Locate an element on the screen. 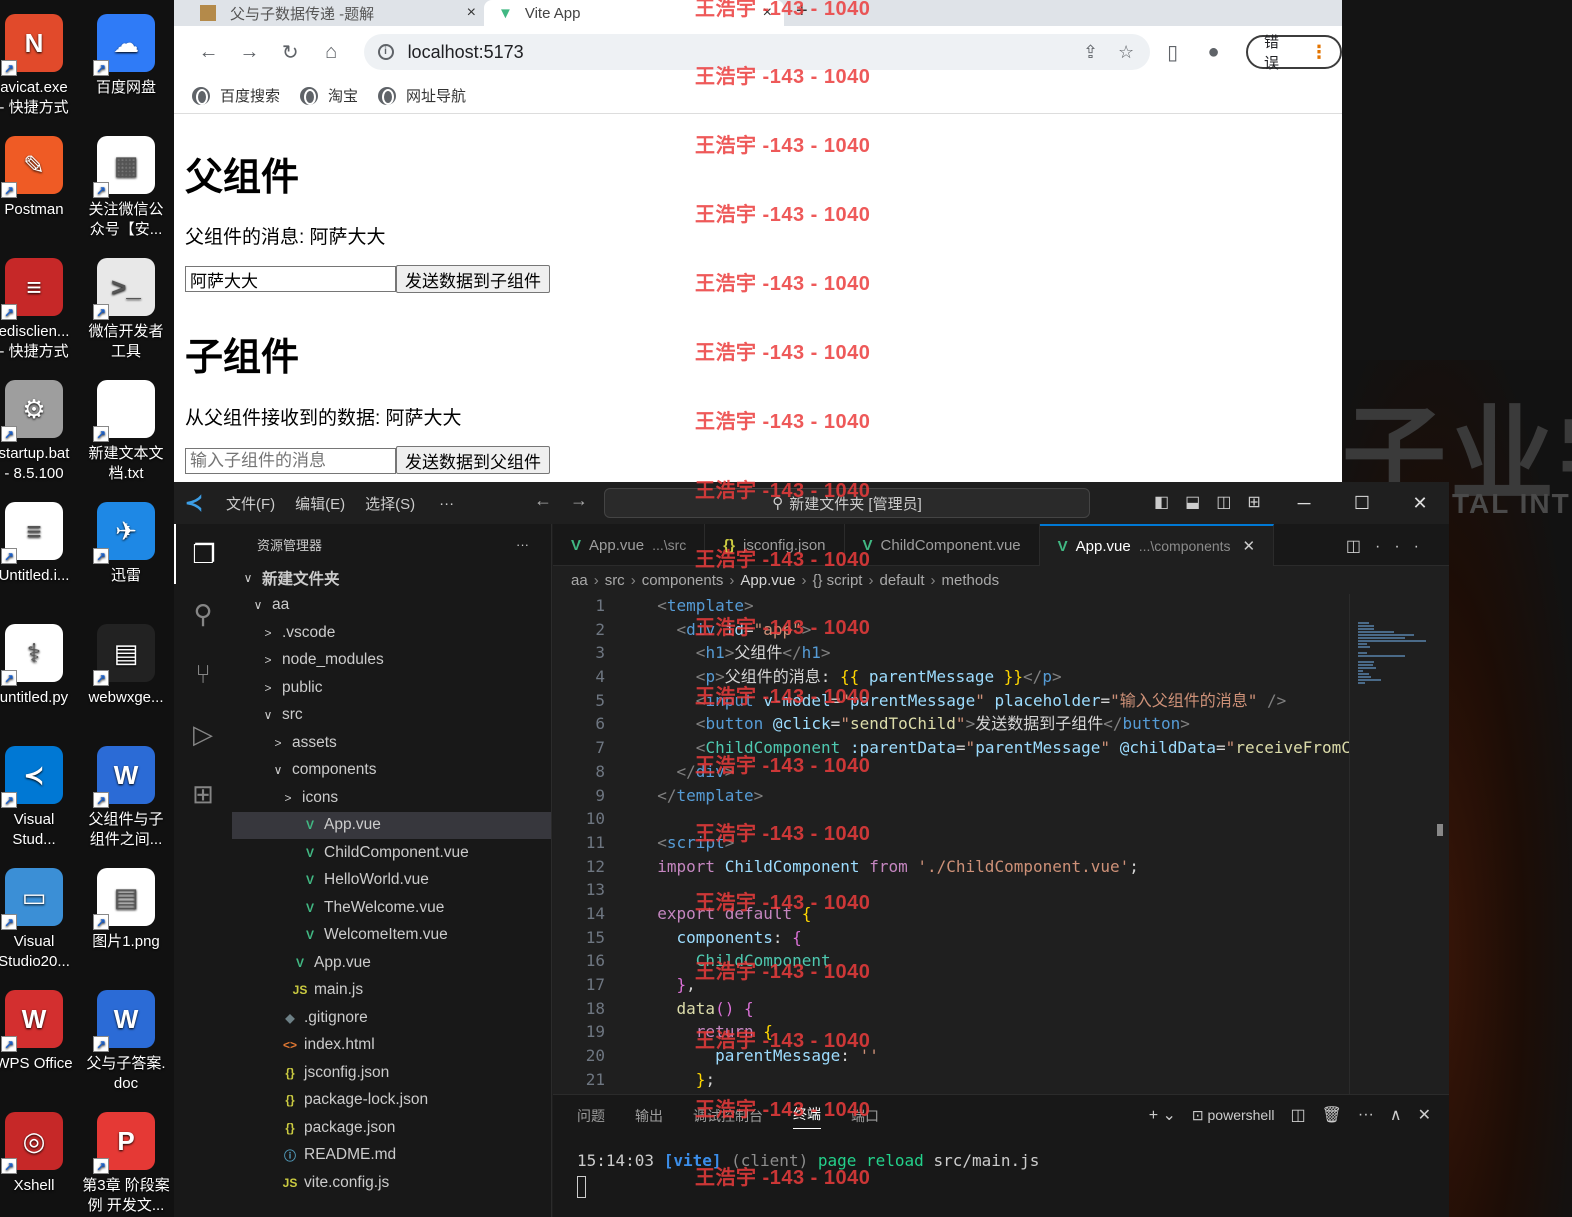 This screenshot has width=1572, height=1217. panel-tab: 终端 is located at coordinates (807, 1116).